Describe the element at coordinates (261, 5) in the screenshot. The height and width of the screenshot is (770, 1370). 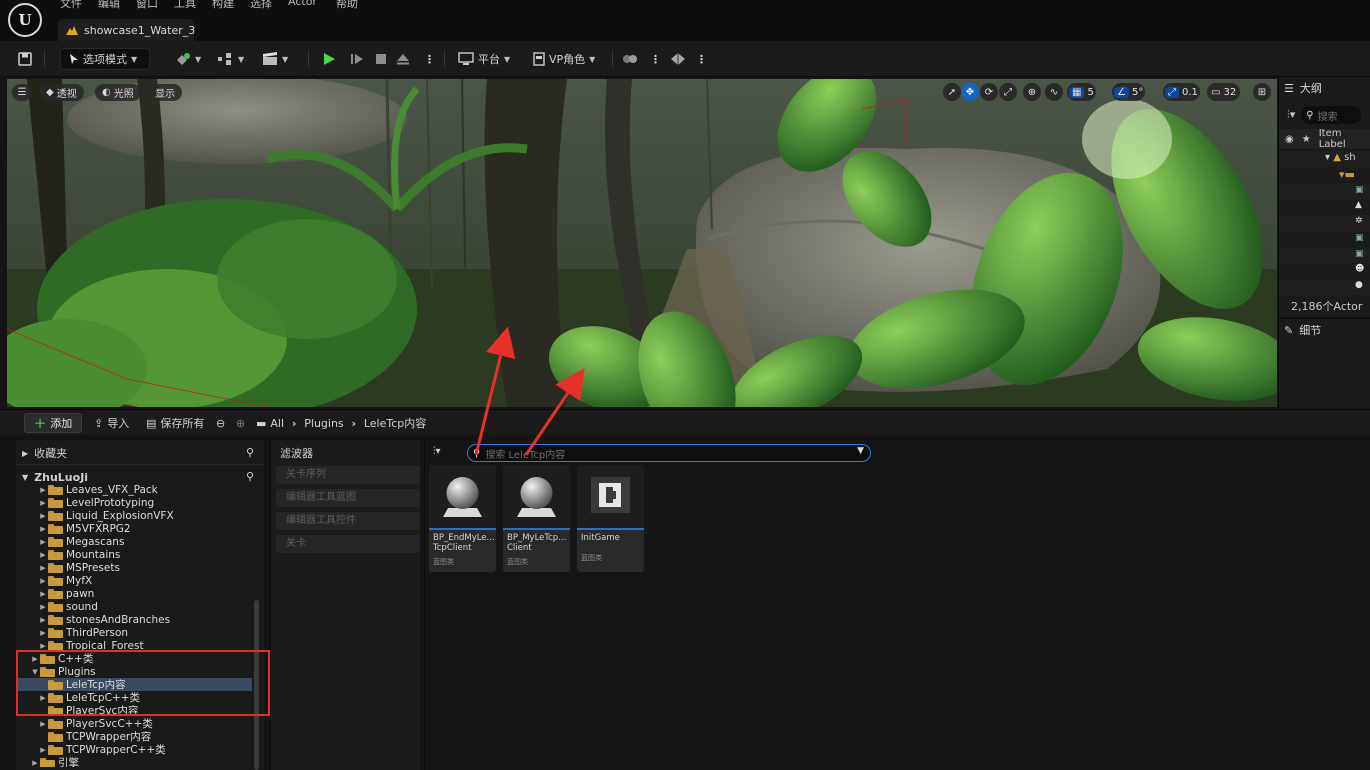
I see `menu-select: 选择` at that location.